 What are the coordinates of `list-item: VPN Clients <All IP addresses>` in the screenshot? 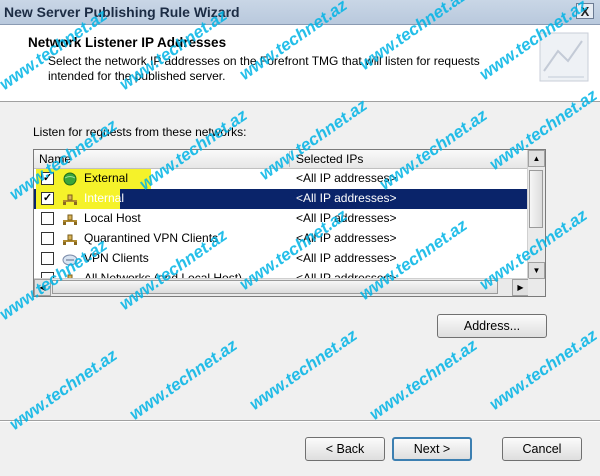 It's located at (281, 259).